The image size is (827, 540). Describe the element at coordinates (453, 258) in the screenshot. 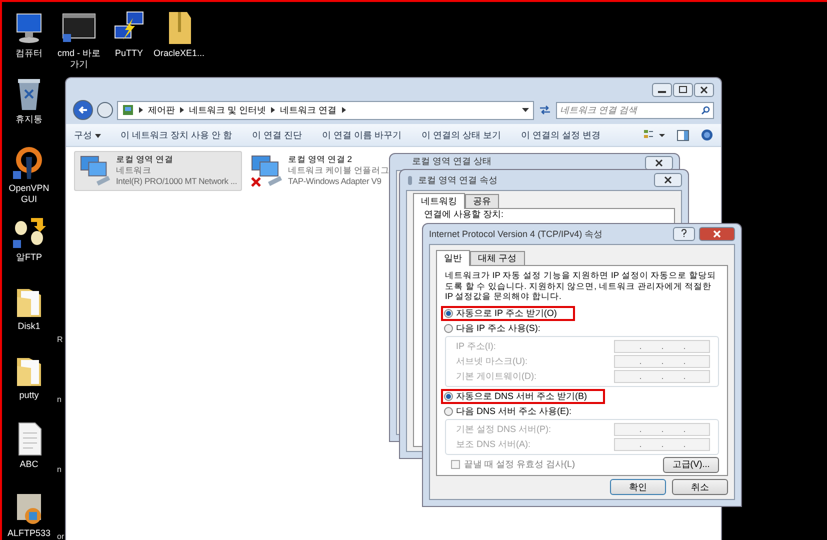

I see `tab: 일반` at that location.